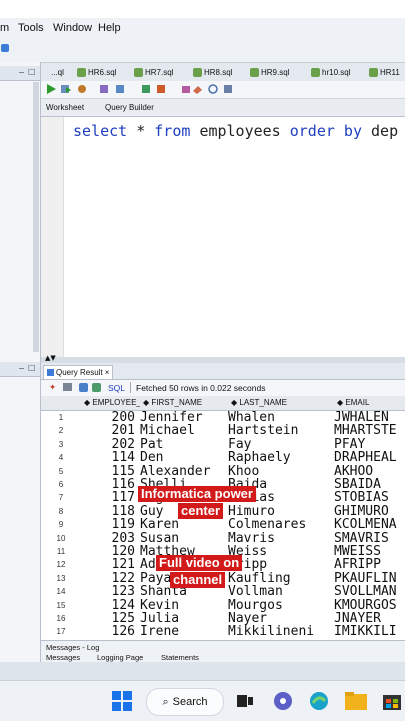 This screenshot has width=405, height=721. What do you see at coordinates (96, 72) in the screenshot?
I see `tab-hr6: HR6.sql` at bounding box center [96, 72].